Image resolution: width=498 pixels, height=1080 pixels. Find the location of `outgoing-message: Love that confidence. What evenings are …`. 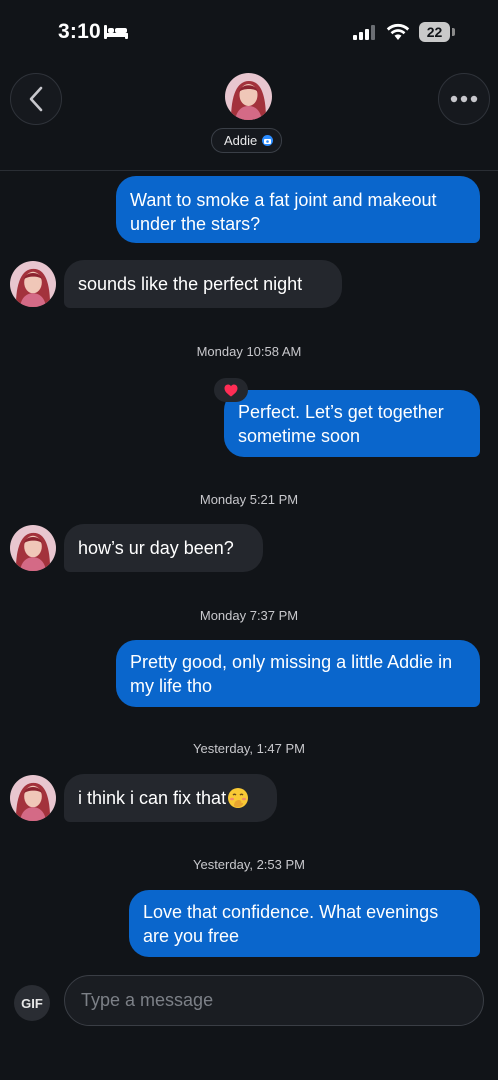

outgoing-message: Love that confidence. What evenings are … is located at coordinates (304, 923).